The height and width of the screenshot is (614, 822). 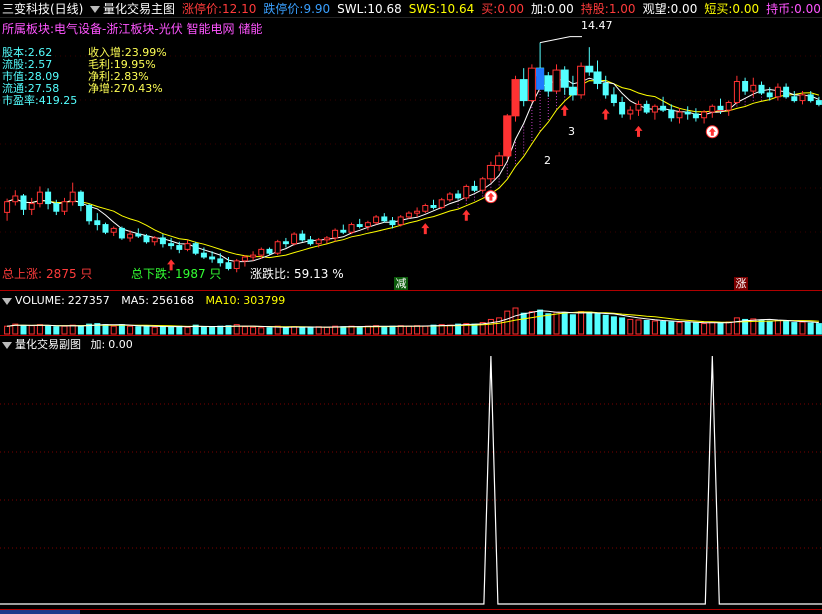 What do you see at coordinates (561, 40) in the screenshot?
I see `max-price-leader` at bounding box center [561, 40].